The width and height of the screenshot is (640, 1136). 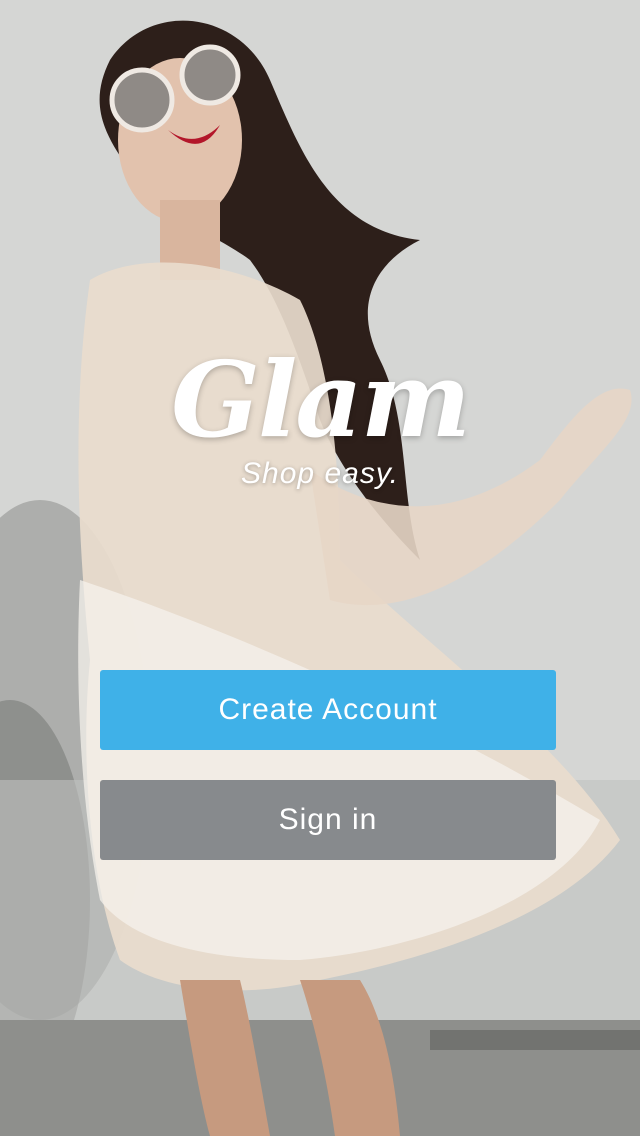 I want to click on app-tagline: Shop easy., so click(x=320, y=473).